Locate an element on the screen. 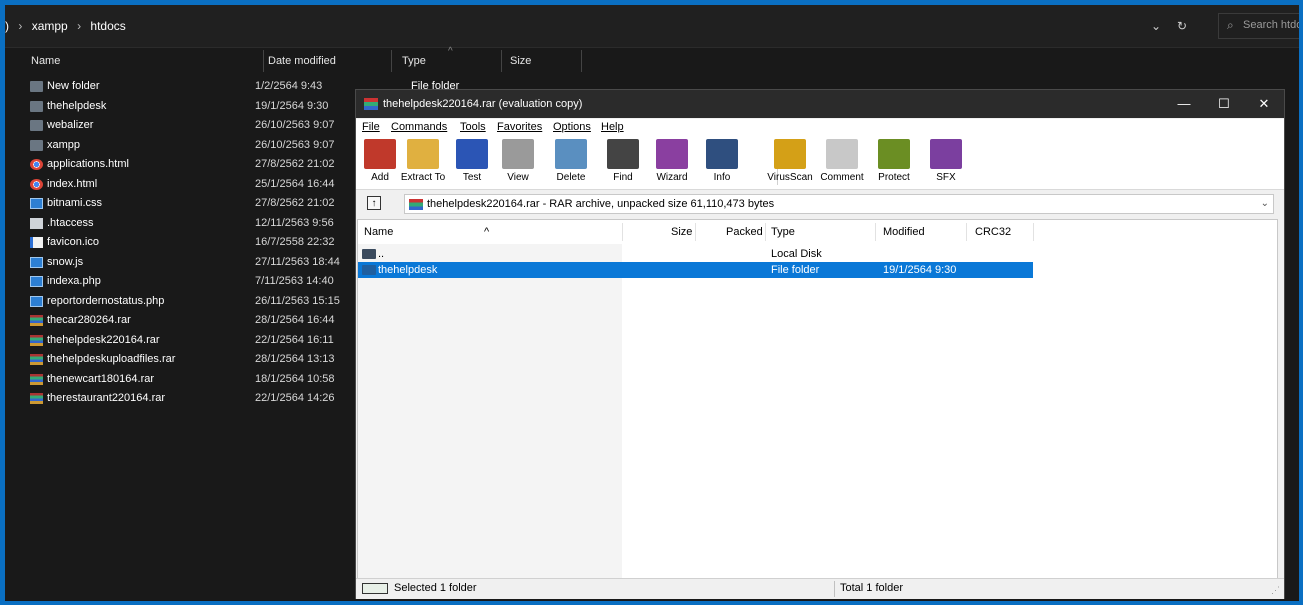 The image size is (1303, 605). sfx-icon is located at coordinates (946, 154).